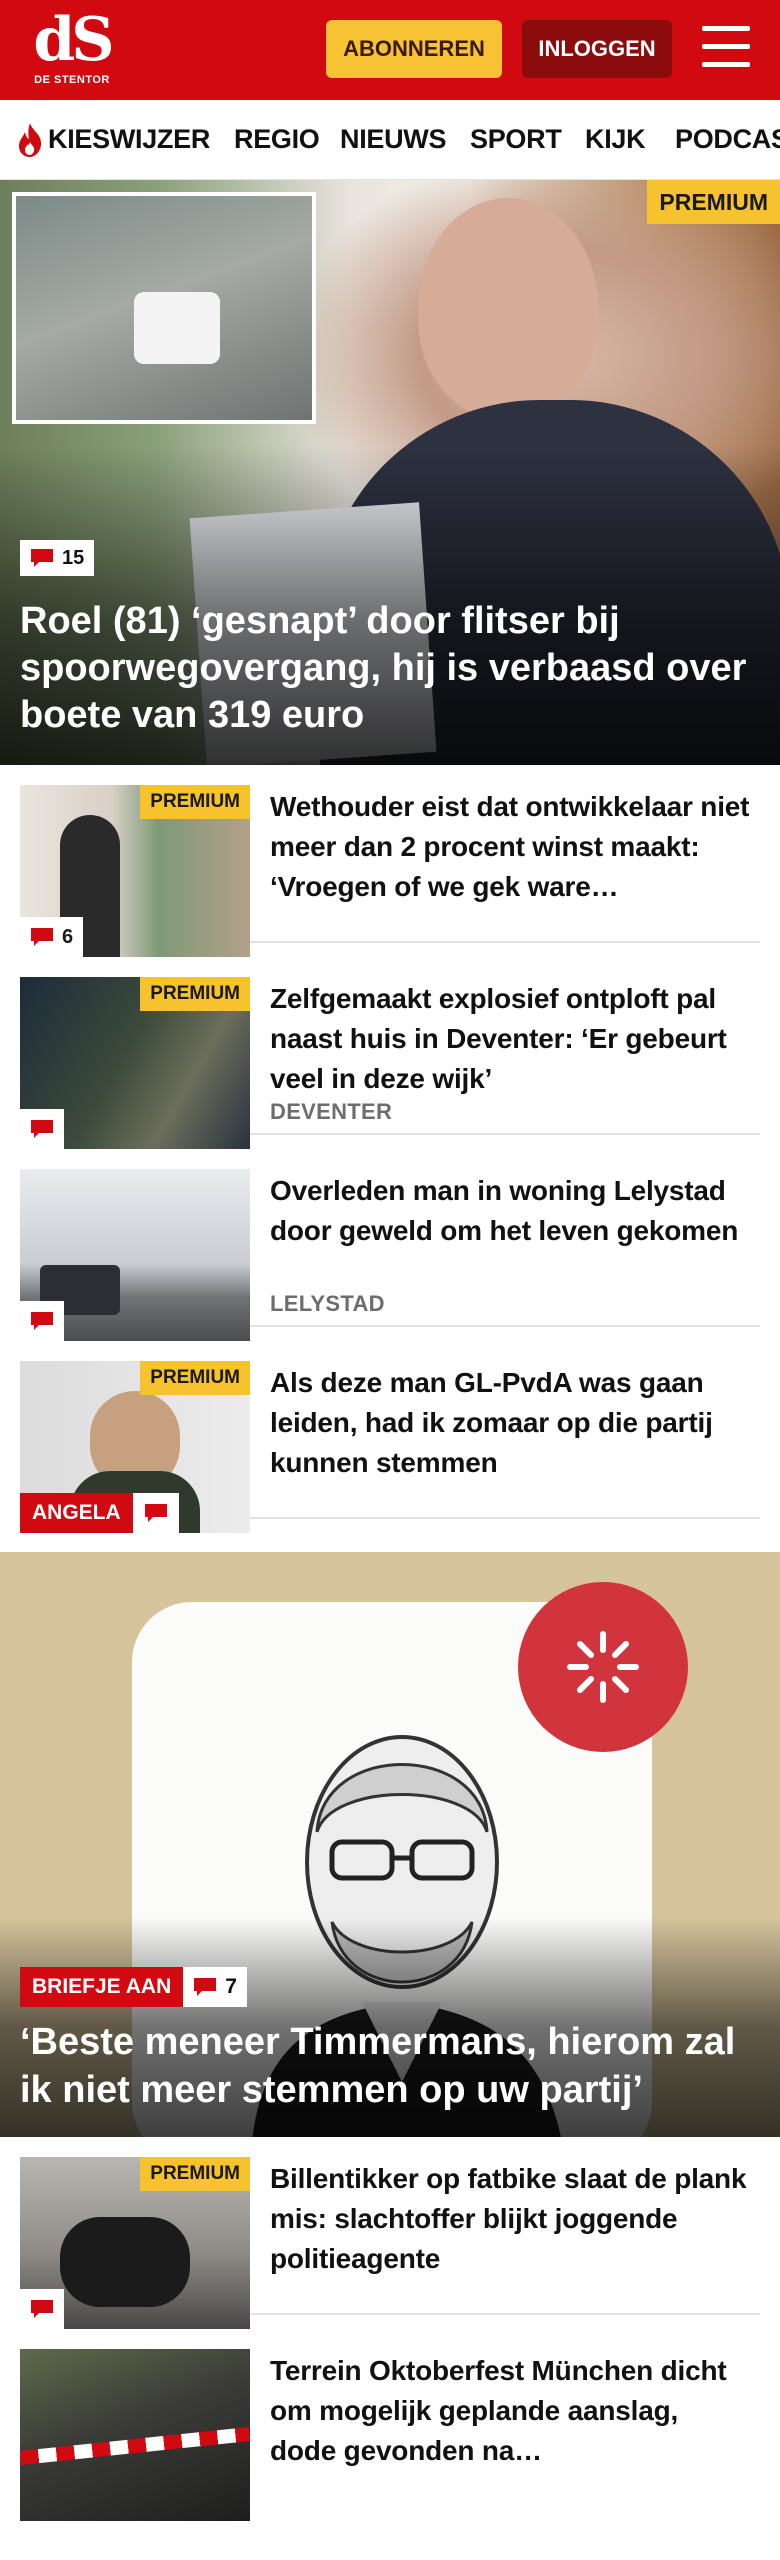 The height and width of the screenshot is (2560, 780). I want to click on nav-item-podcast: PODCAS, so click(727, 139).